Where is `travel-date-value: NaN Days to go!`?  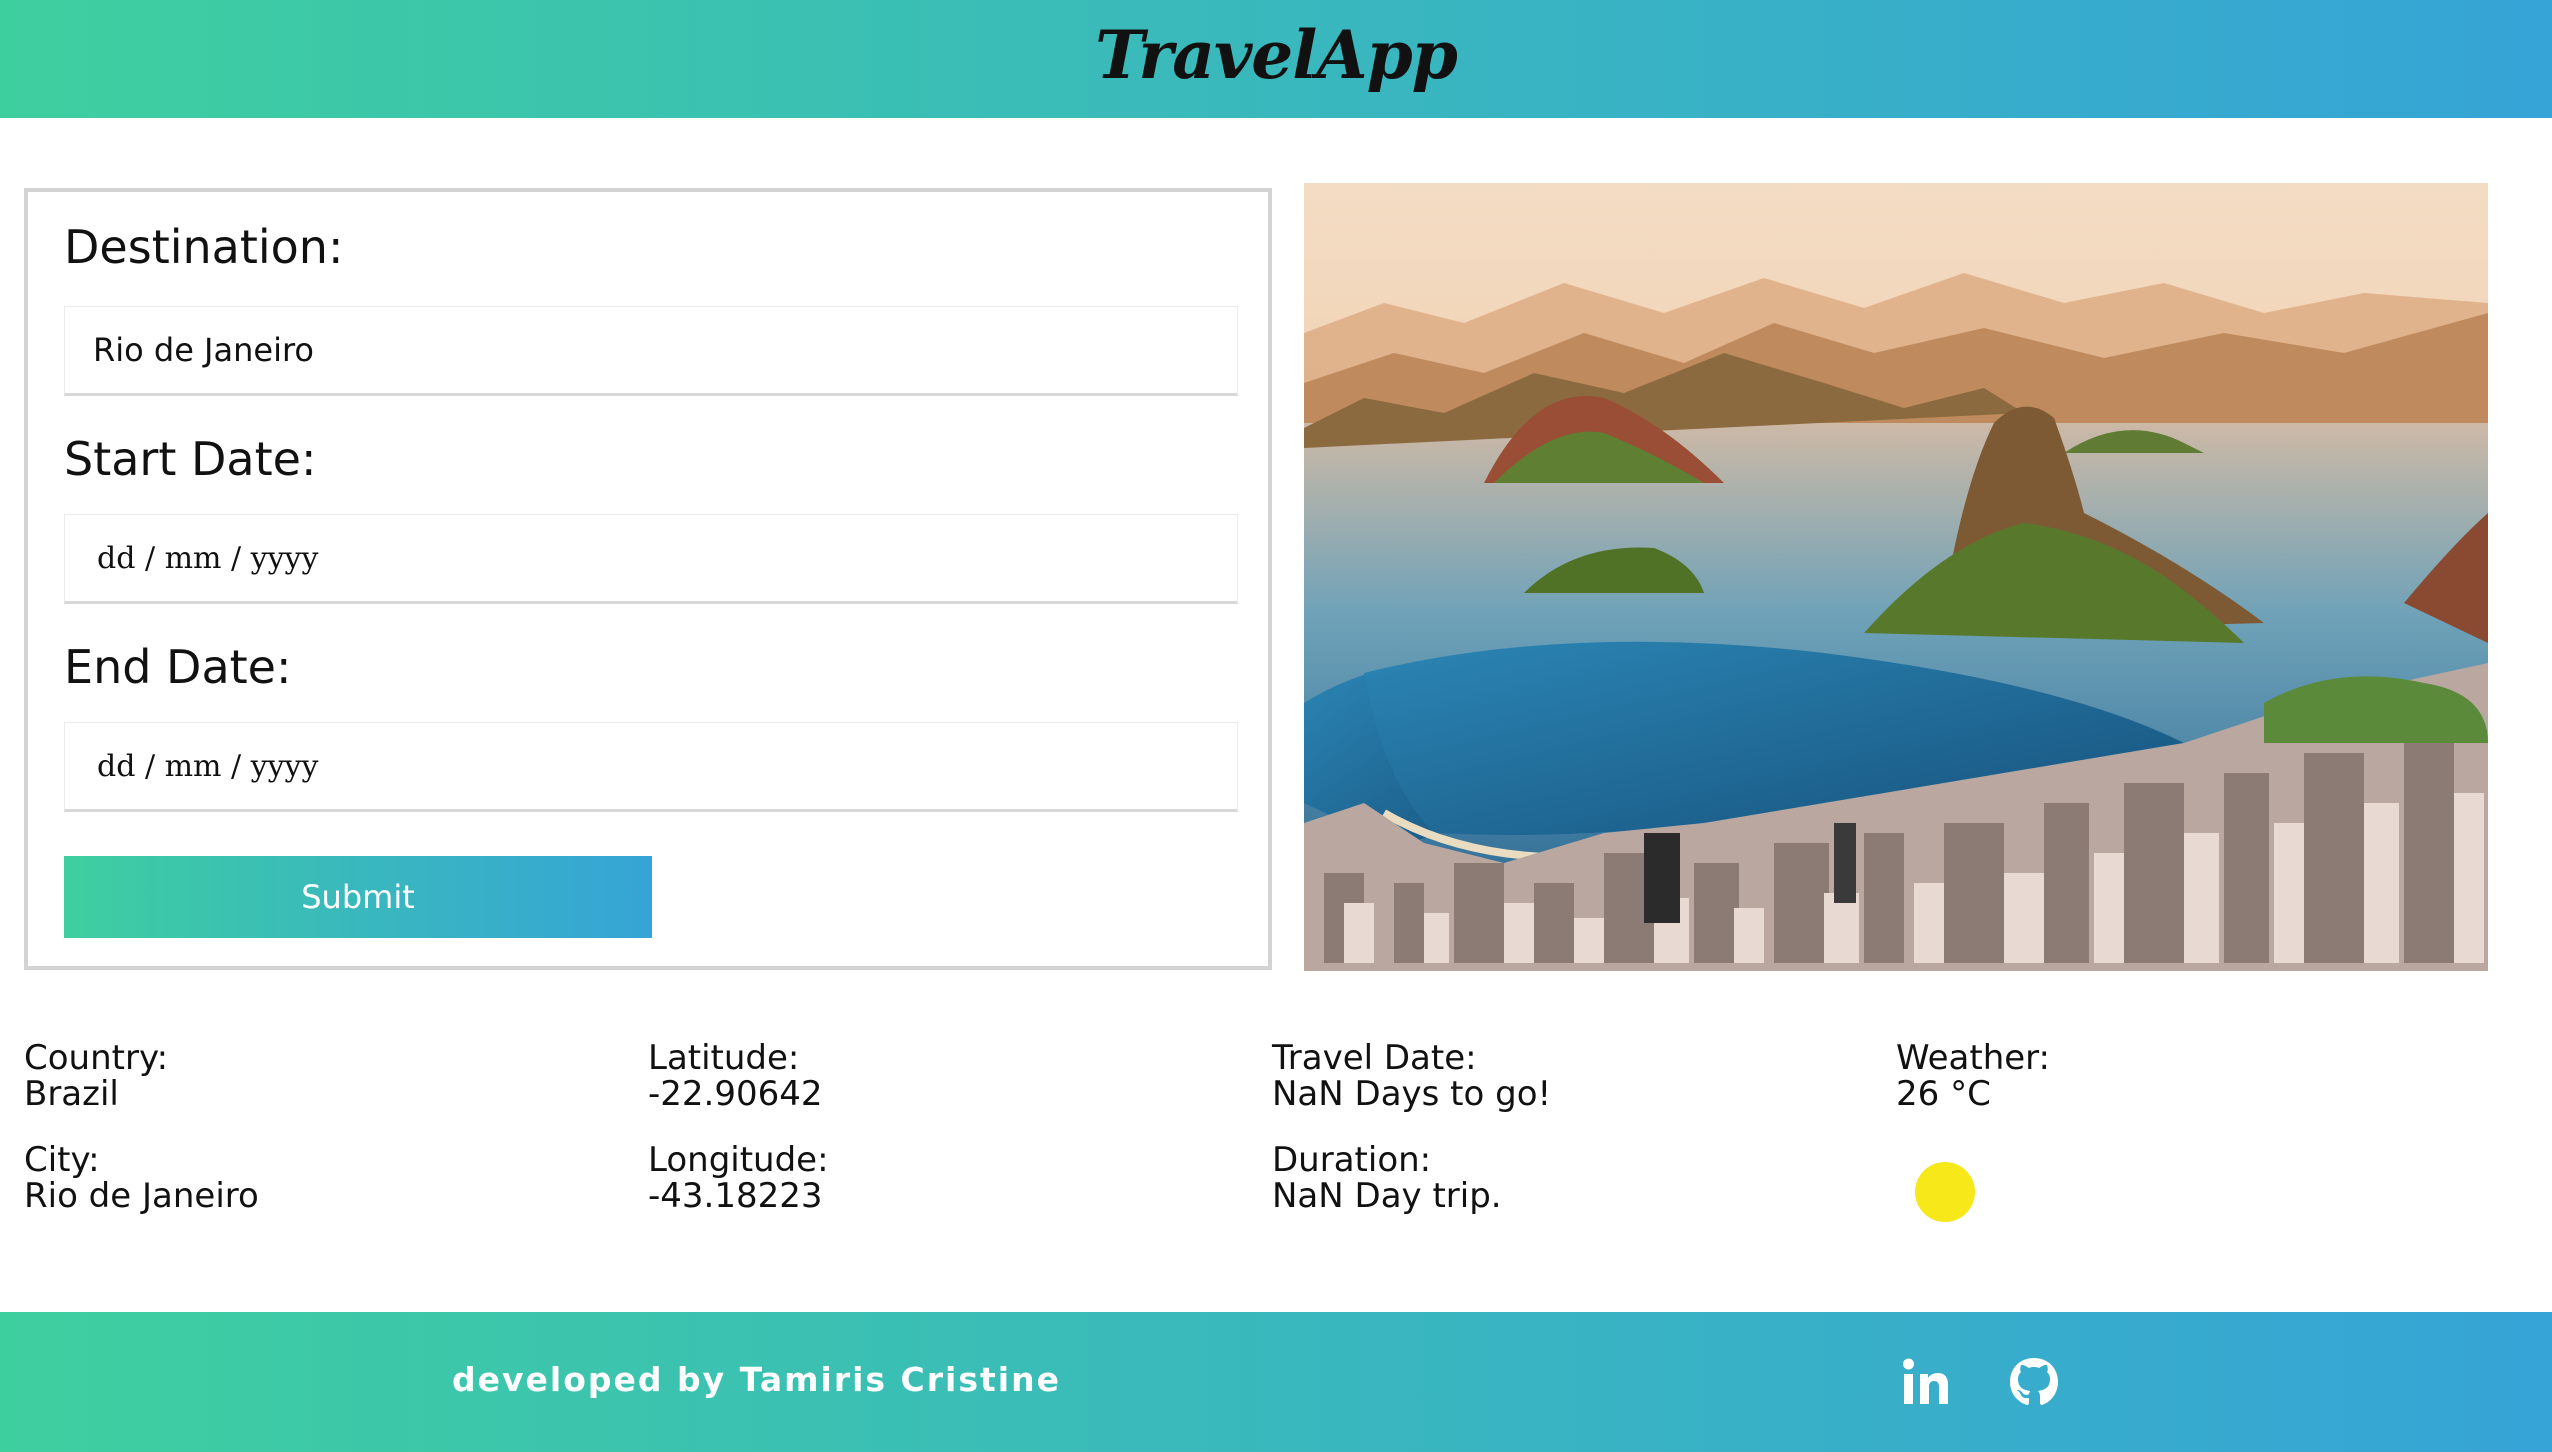
travel-date-value: NaN Days to go! is located at coordinates (1412, 1094).